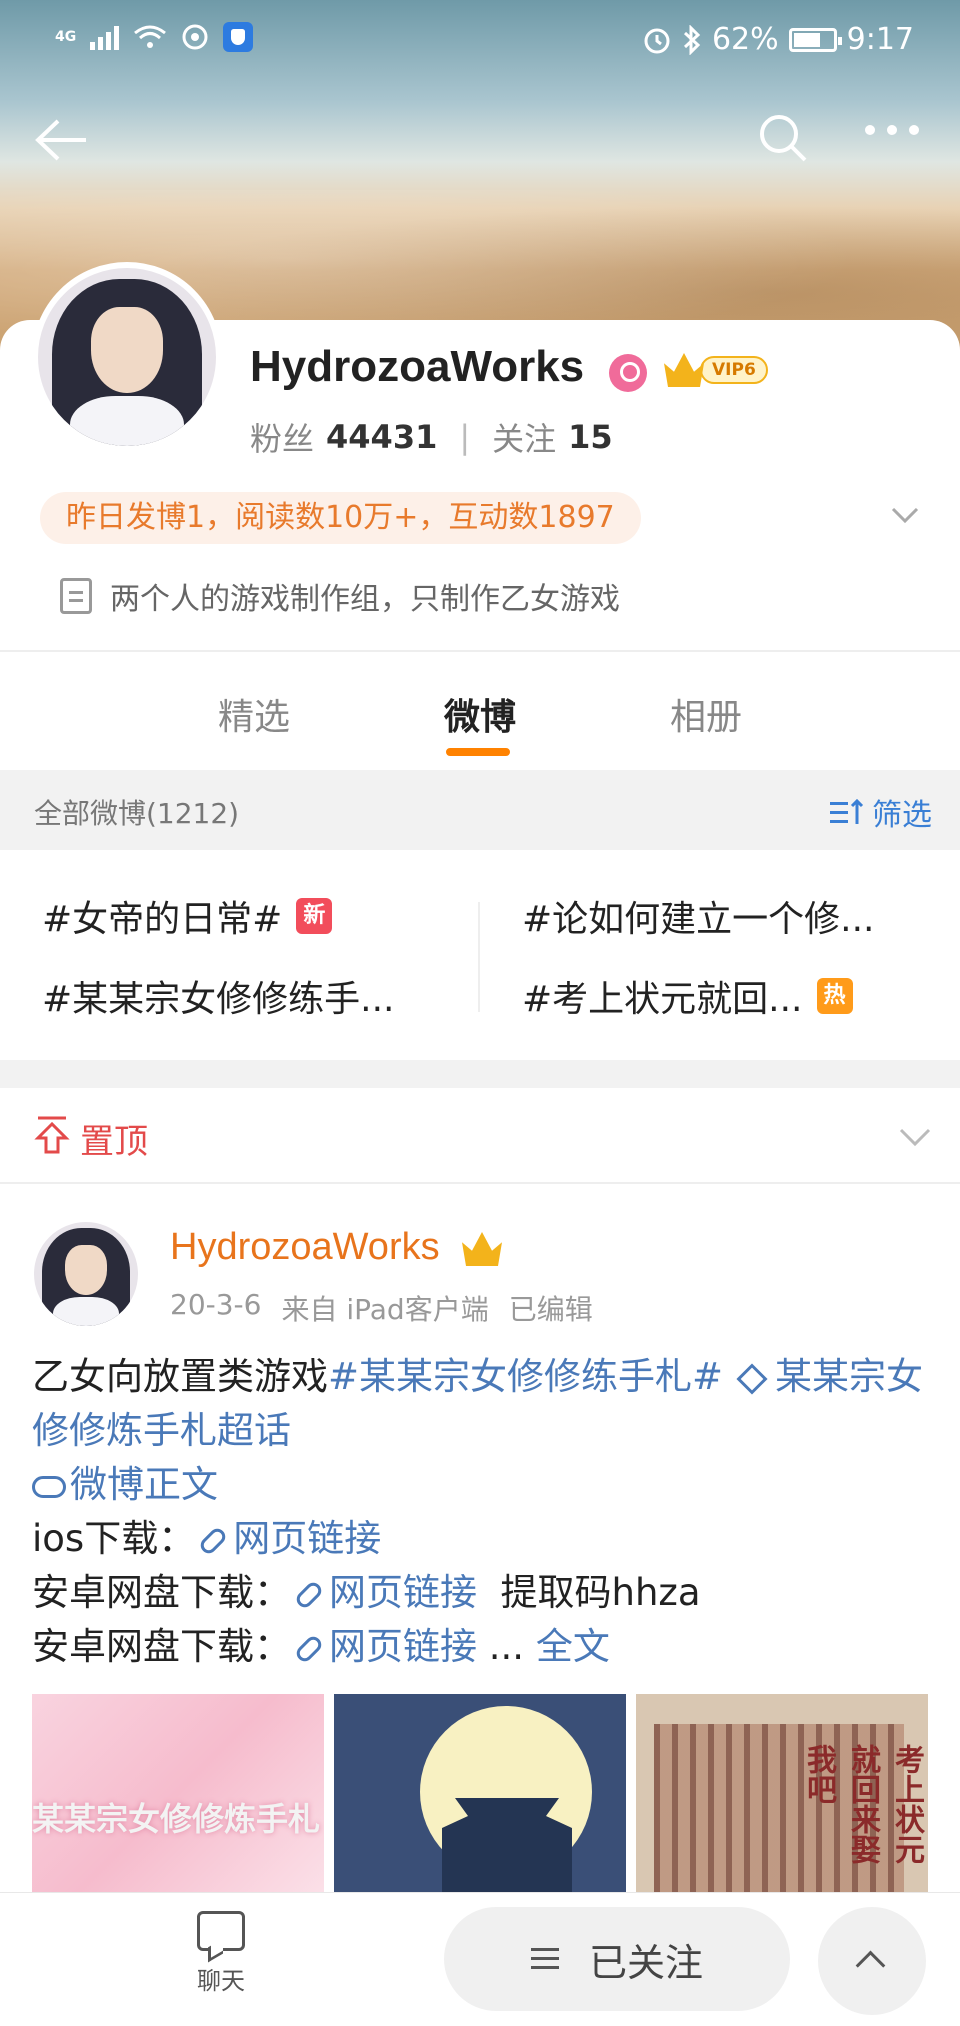  I want to click on bottom-bar: 聊天 已关注, so click(480, 1959).